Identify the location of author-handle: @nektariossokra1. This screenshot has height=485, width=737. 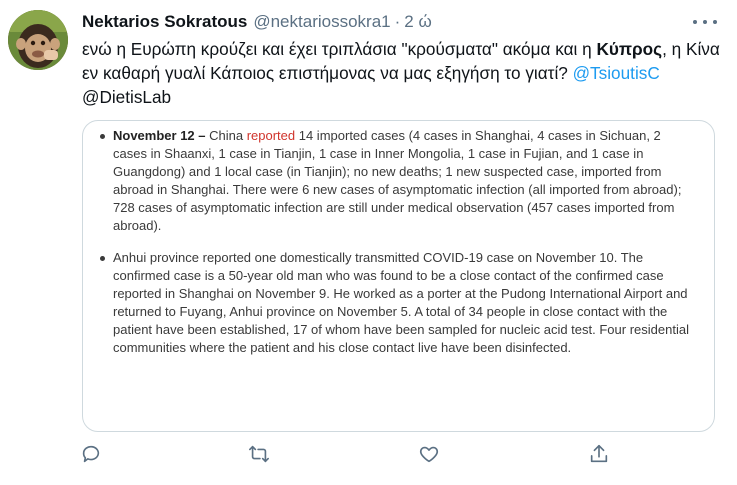
(321, 22).